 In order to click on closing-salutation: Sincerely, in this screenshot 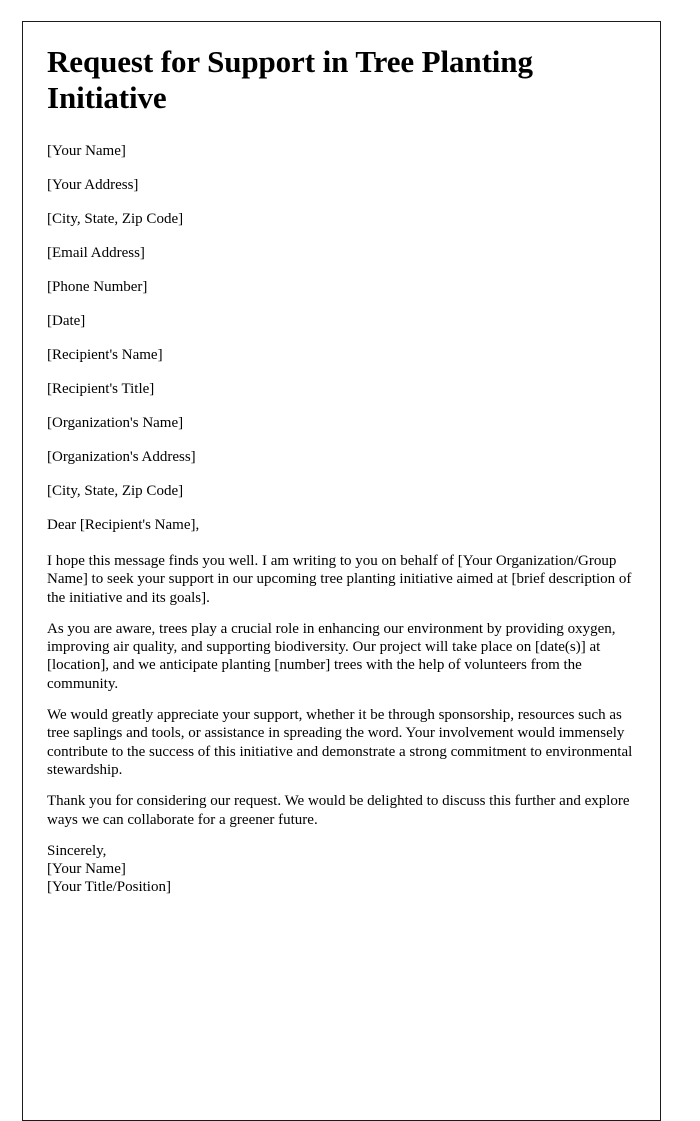, I will do `click(77, 850)`.